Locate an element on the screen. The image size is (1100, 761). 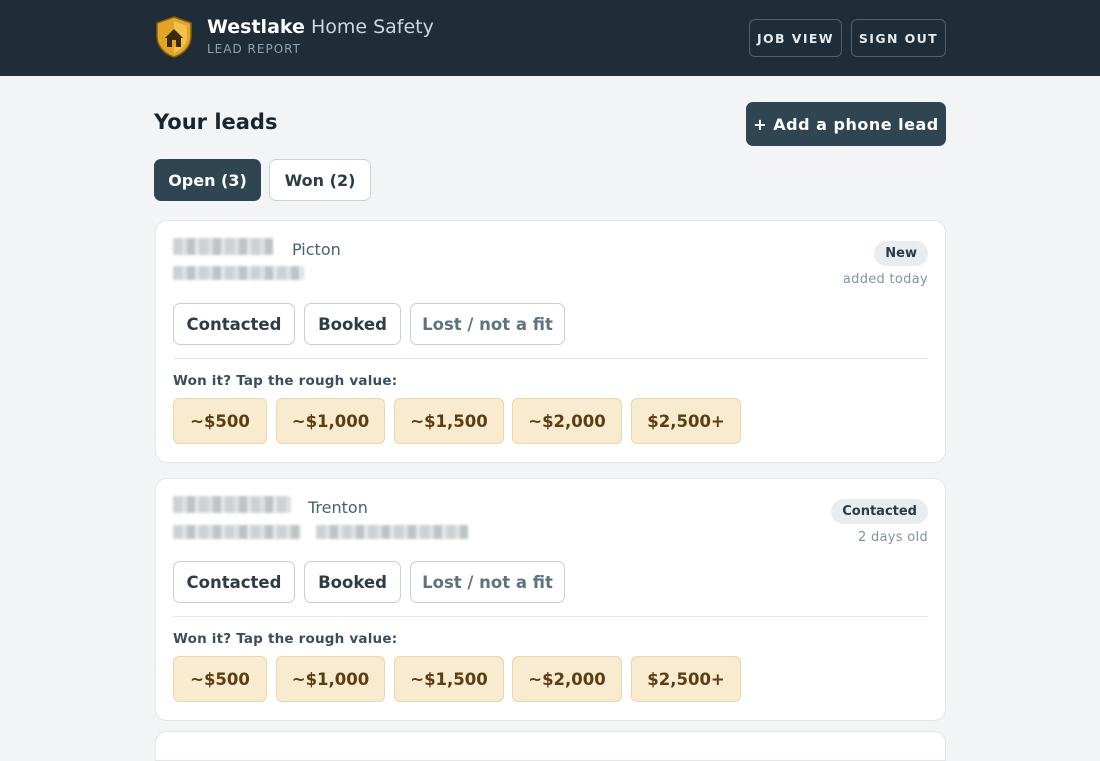
redacted-email is located at coordinates (392, 532).